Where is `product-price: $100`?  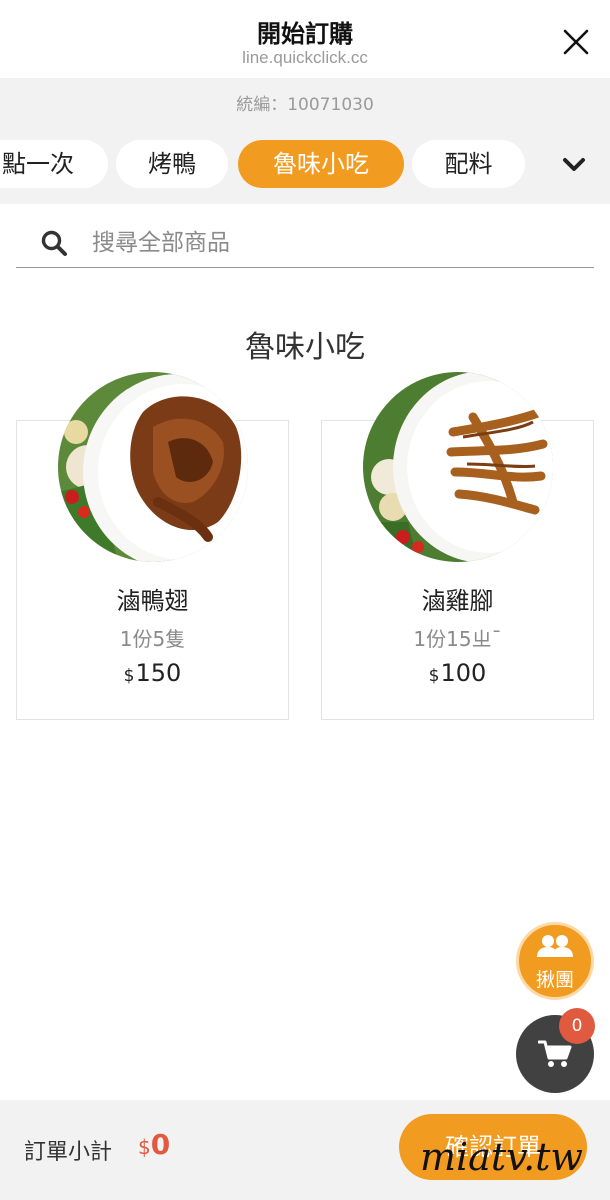 product-price: $100 is located at coordinates (457, 673).